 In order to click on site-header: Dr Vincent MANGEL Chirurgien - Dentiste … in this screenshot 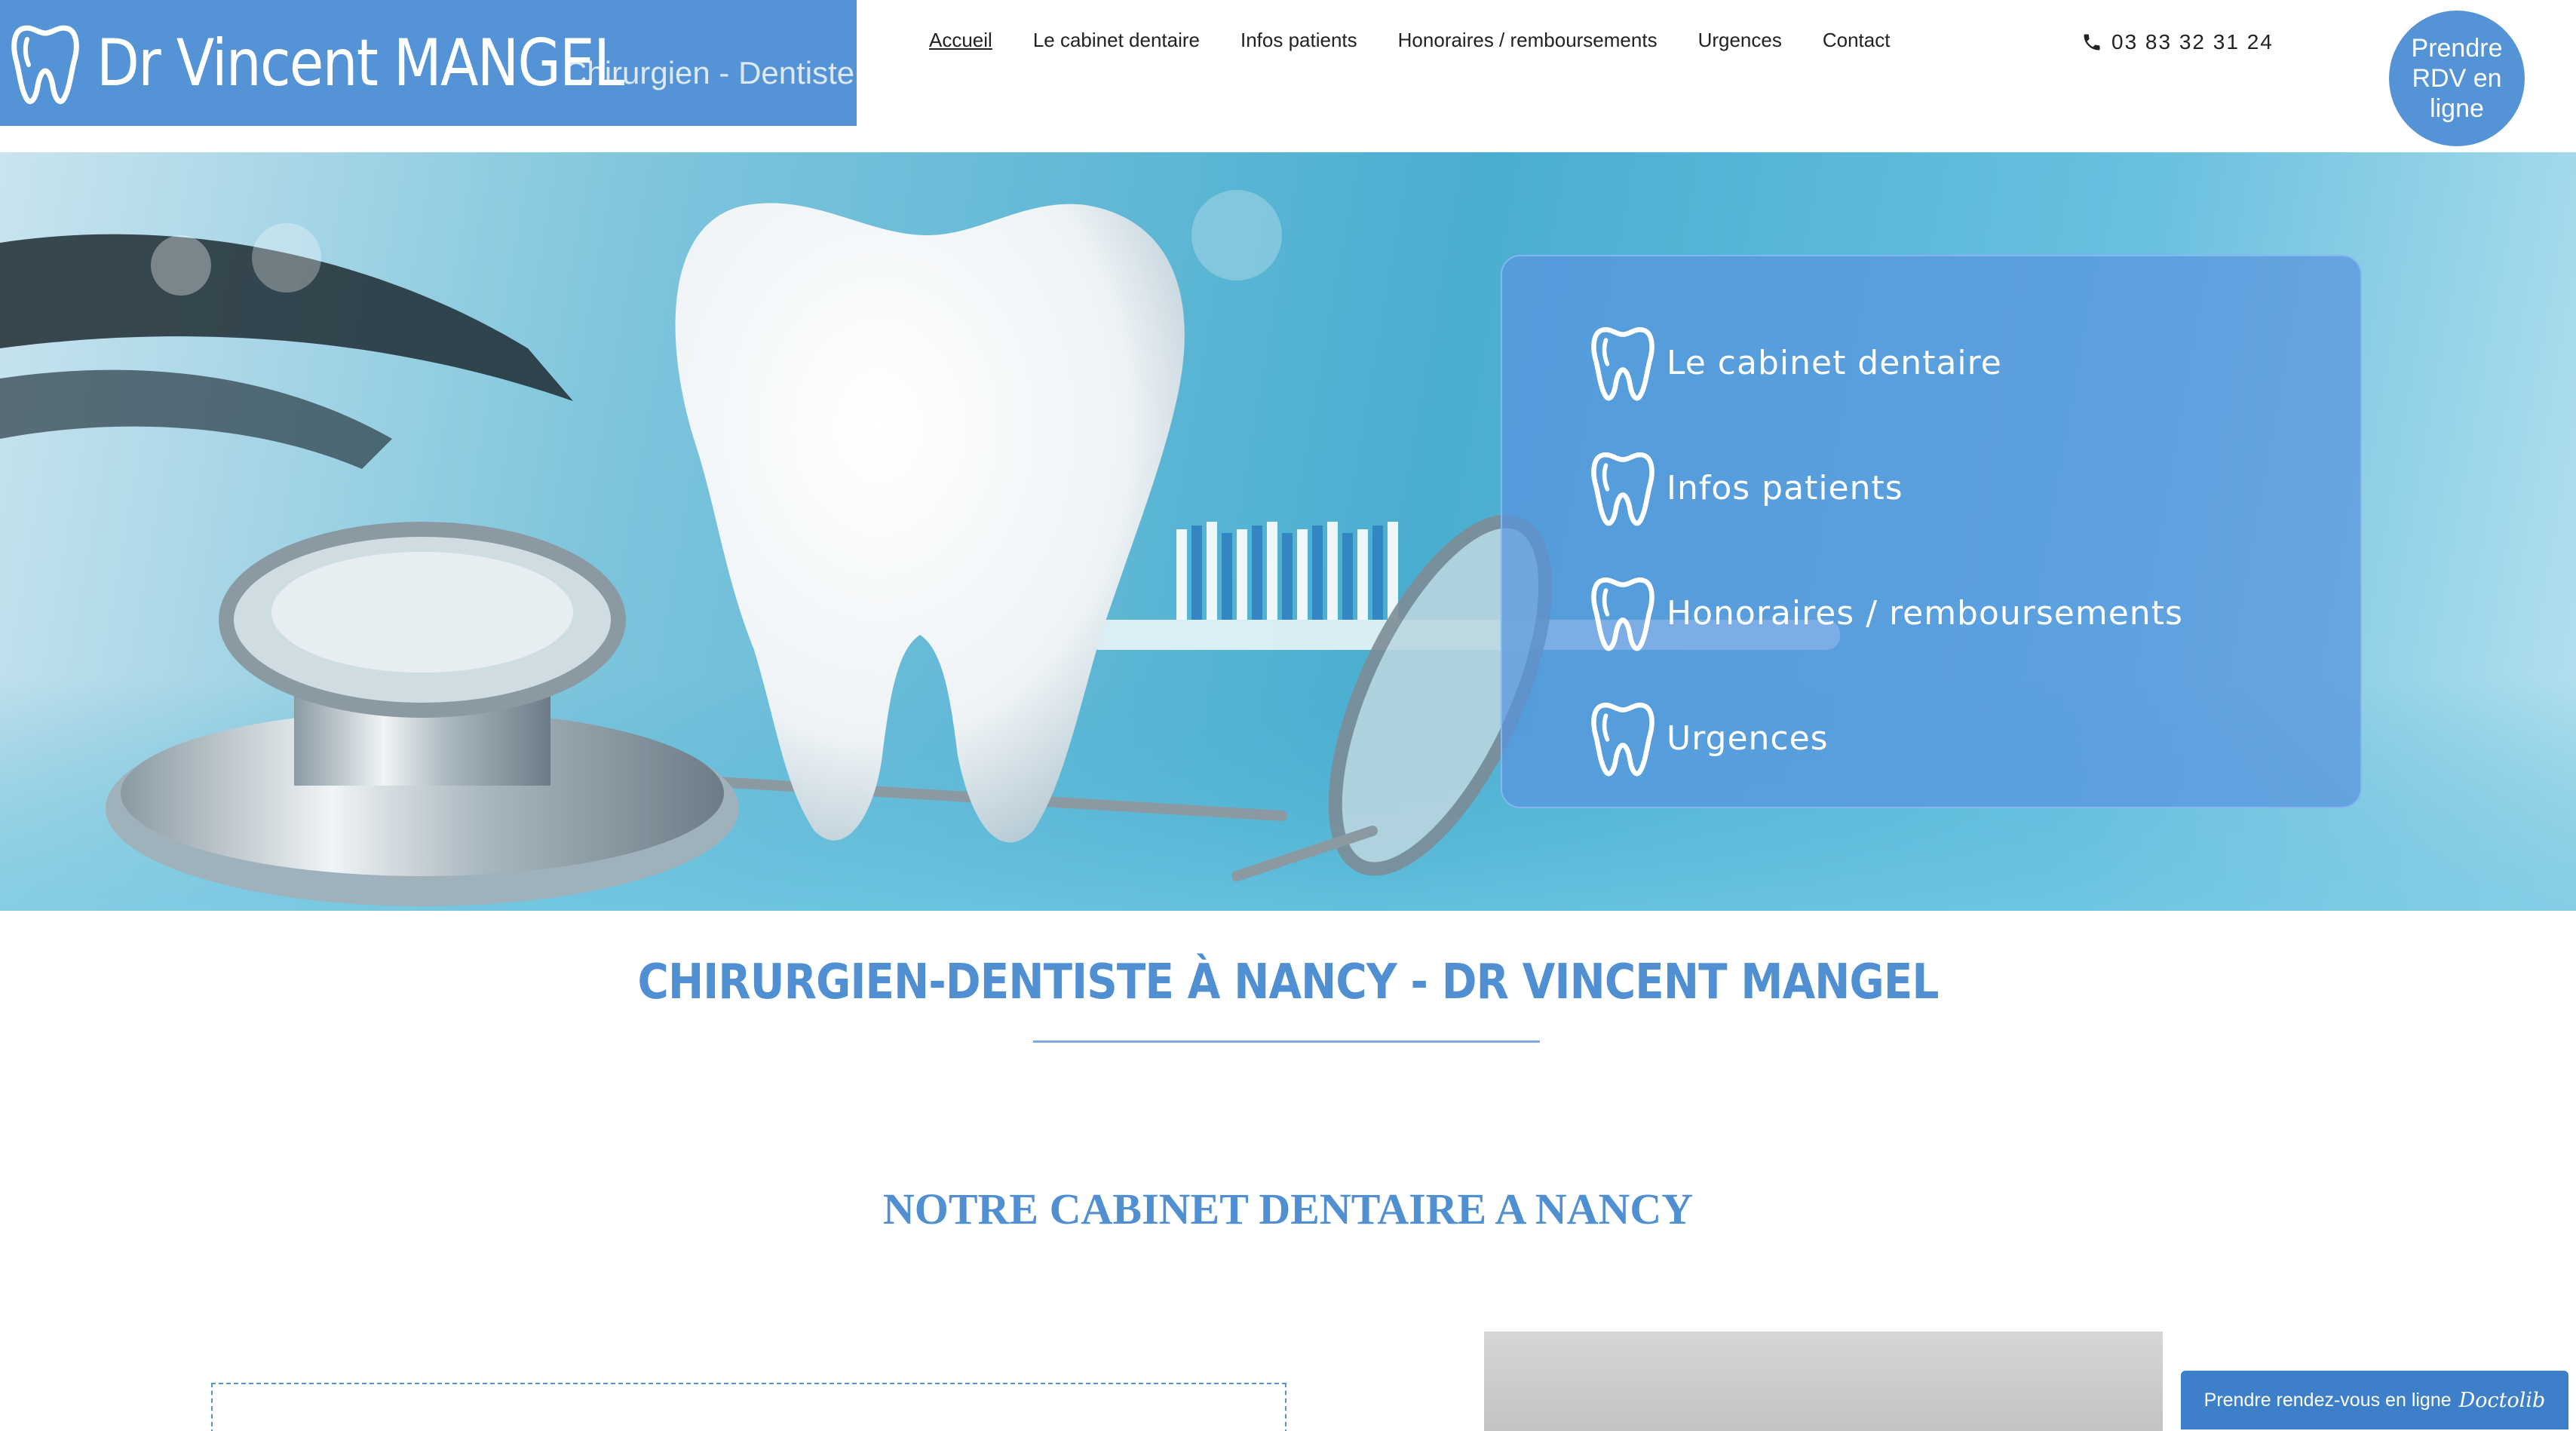, I will do `click(1288, 76)`.